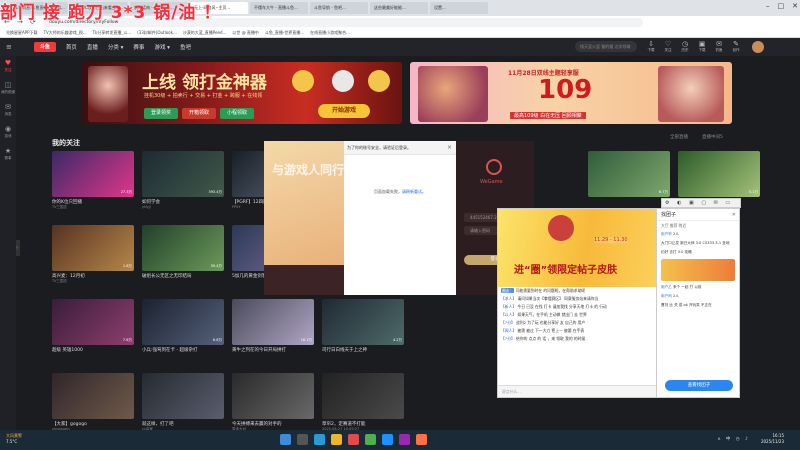  I want to click on close-icon: ×, so click(449, 148).